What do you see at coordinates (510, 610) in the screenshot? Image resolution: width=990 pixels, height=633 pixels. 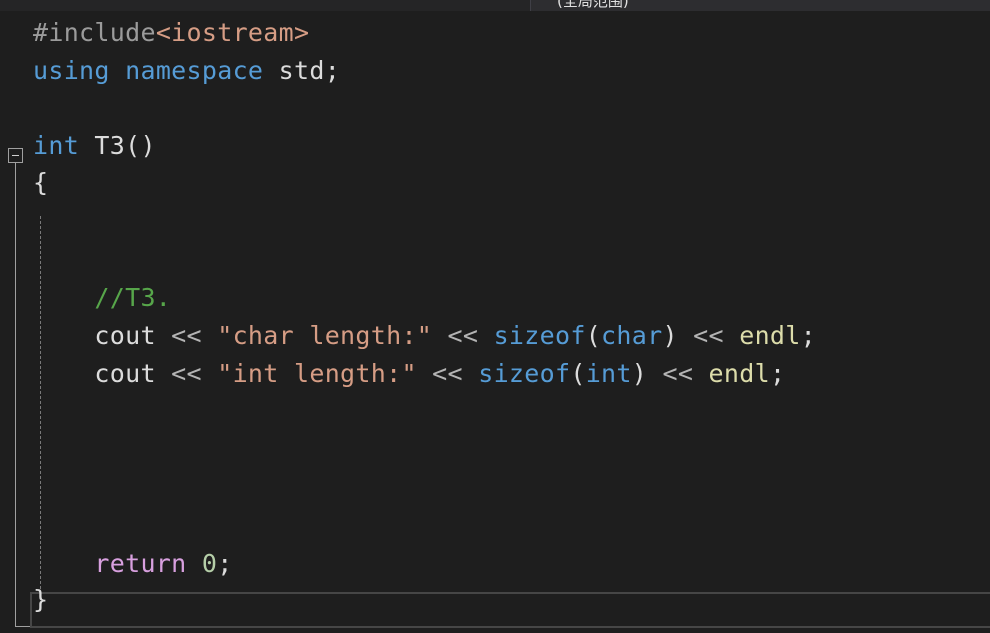 I see `current-line-highlight` at bounding box center [510, 610].